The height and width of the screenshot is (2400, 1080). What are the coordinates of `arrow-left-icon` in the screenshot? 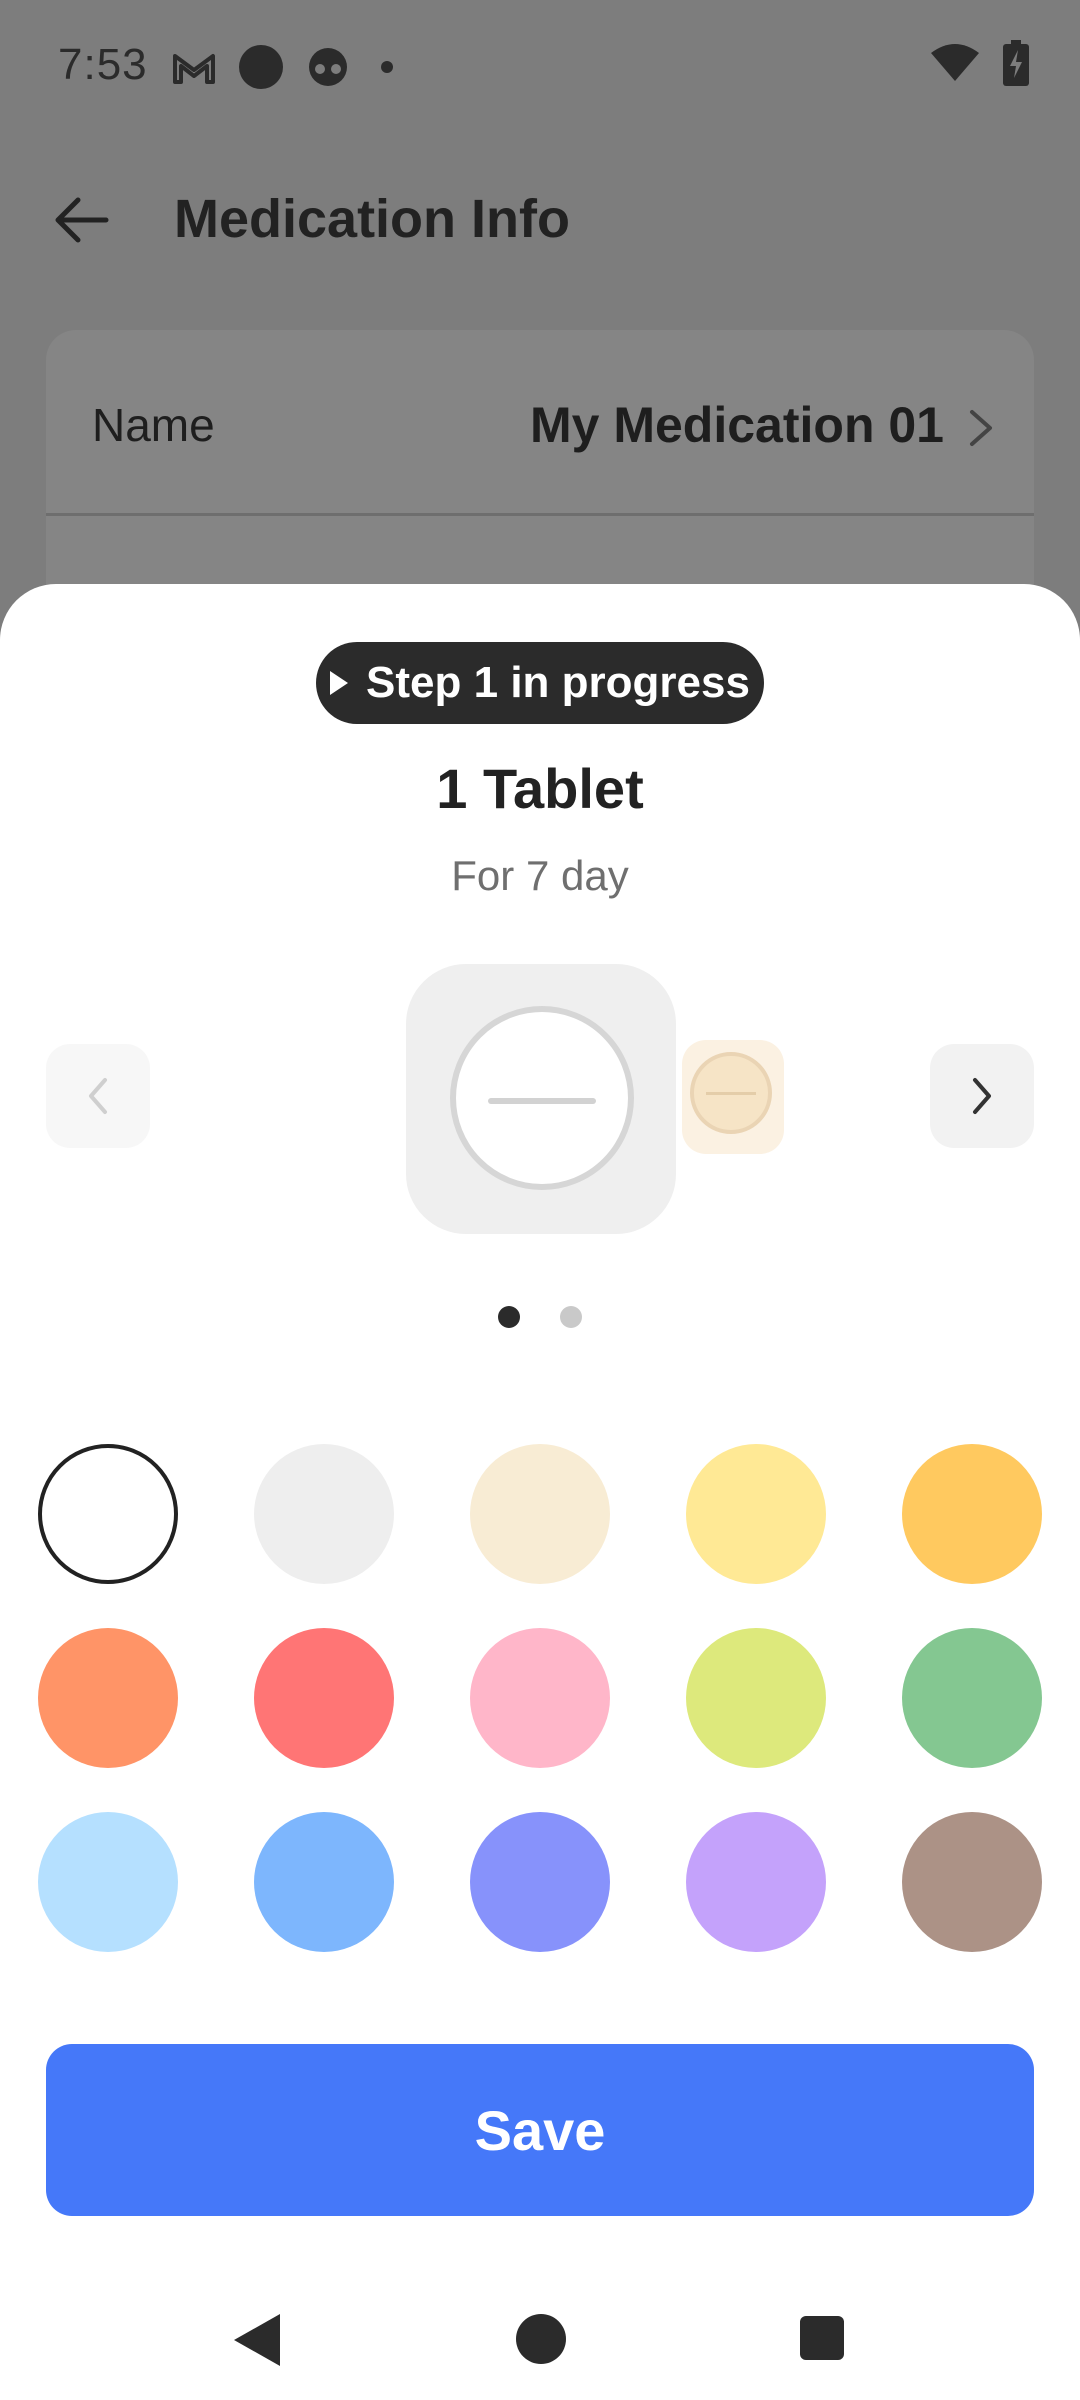 It's located at (82, 220).